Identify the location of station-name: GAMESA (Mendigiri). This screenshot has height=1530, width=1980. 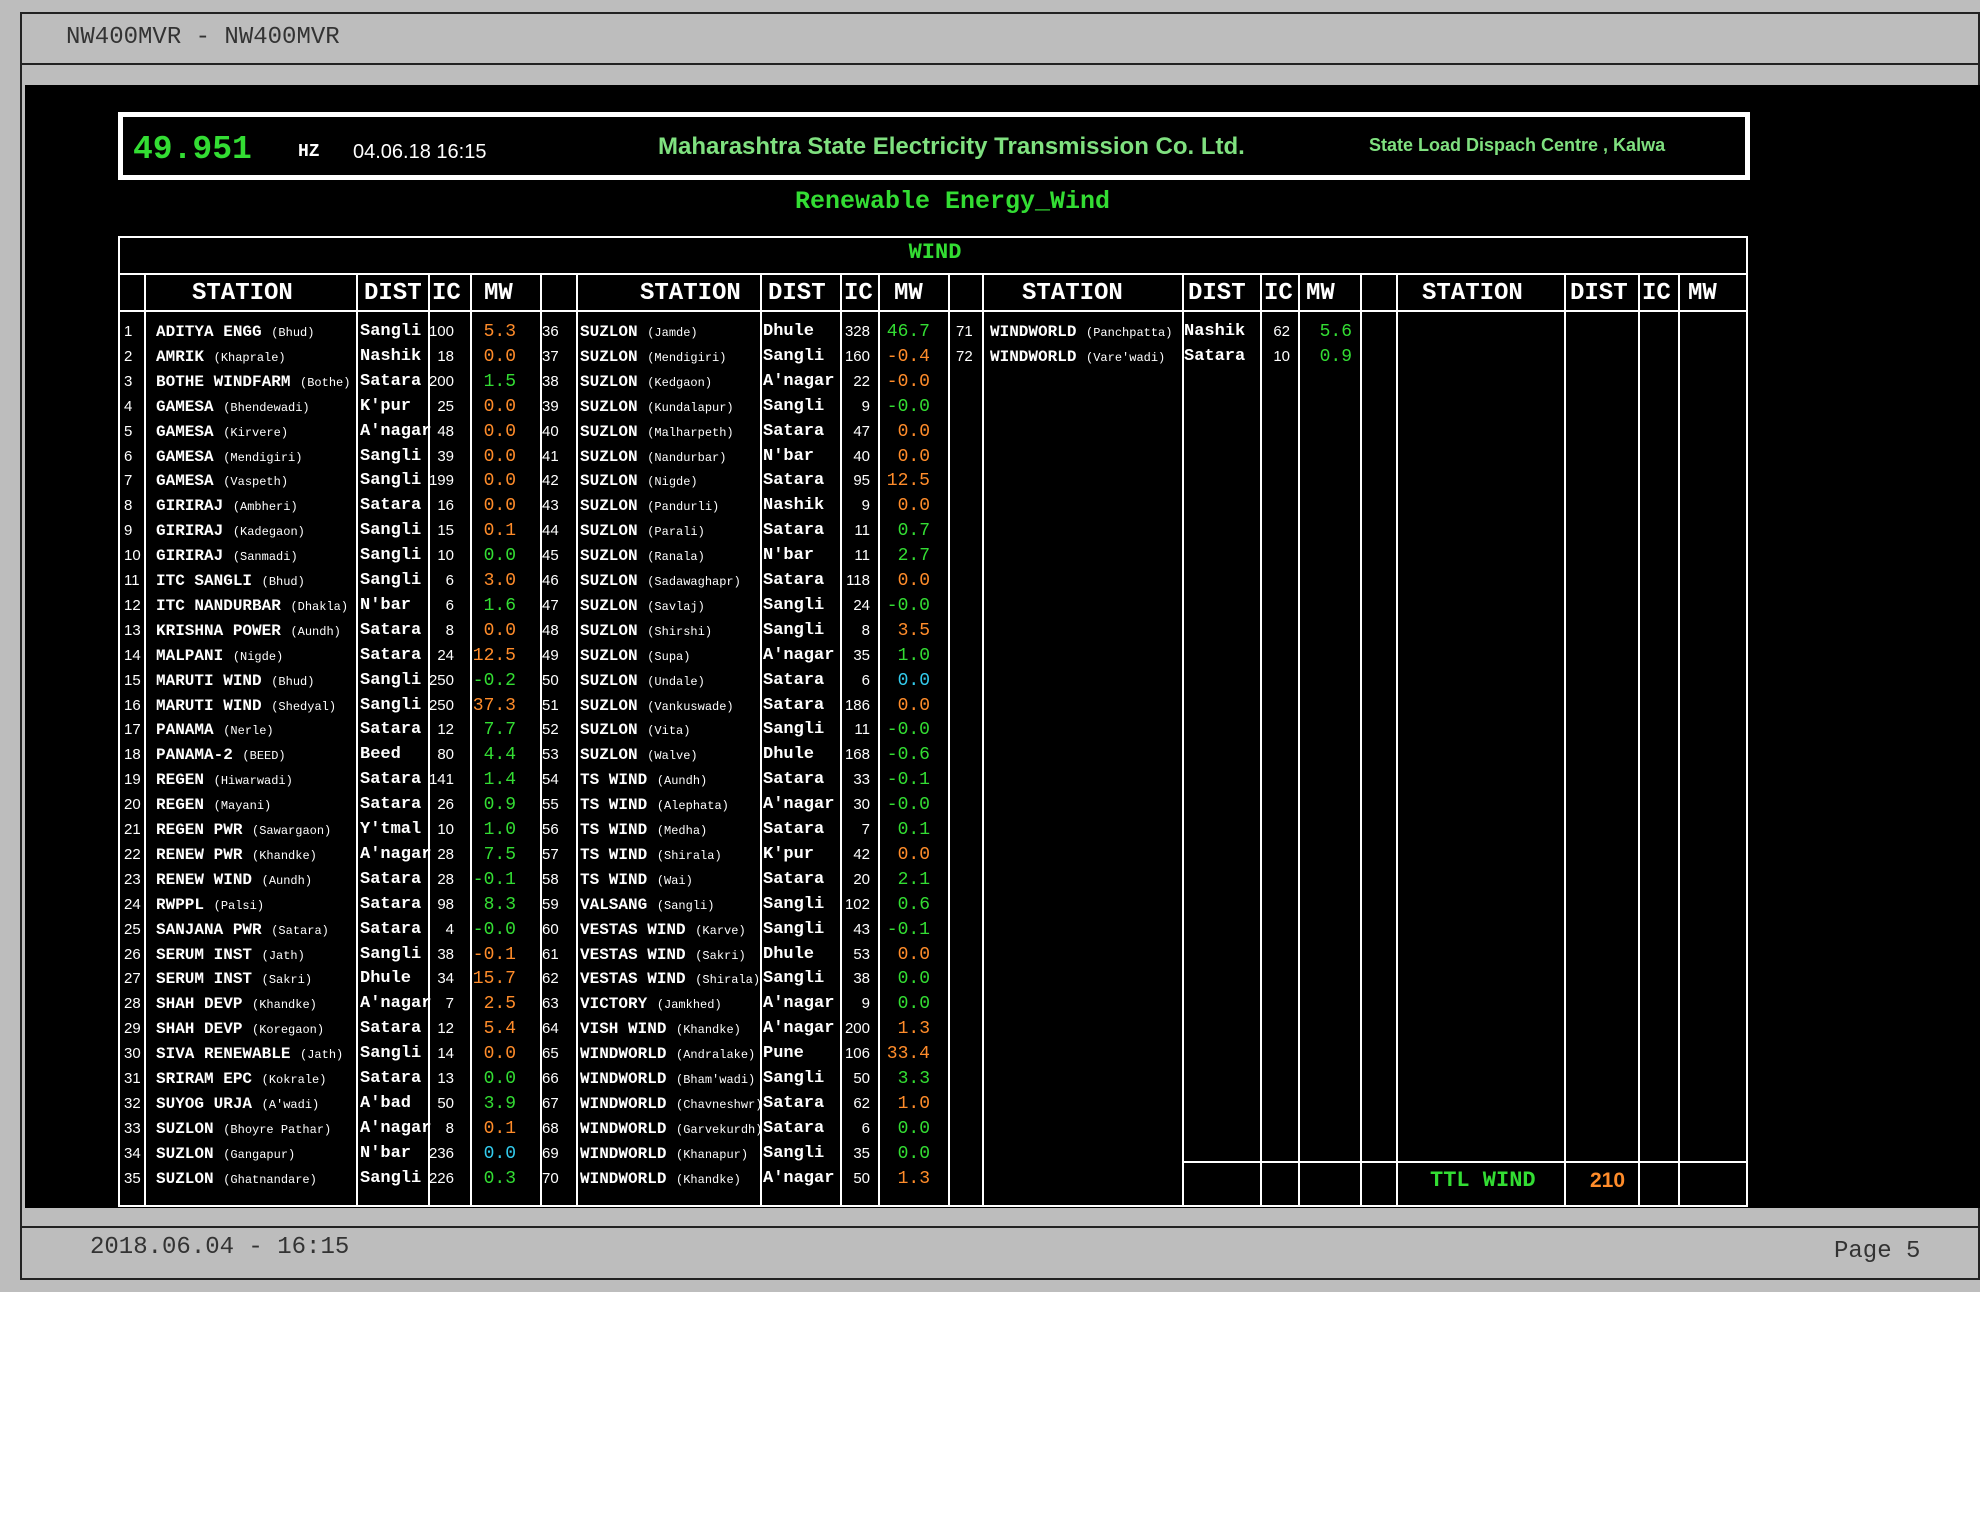
(229, 457).